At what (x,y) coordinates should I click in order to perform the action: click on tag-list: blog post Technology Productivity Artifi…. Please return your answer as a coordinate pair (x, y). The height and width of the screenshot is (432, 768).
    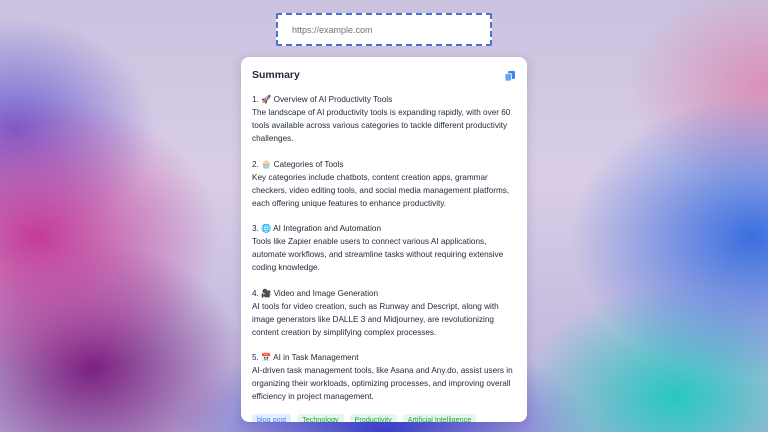
    Looking at the image, I should click on (384, 417).